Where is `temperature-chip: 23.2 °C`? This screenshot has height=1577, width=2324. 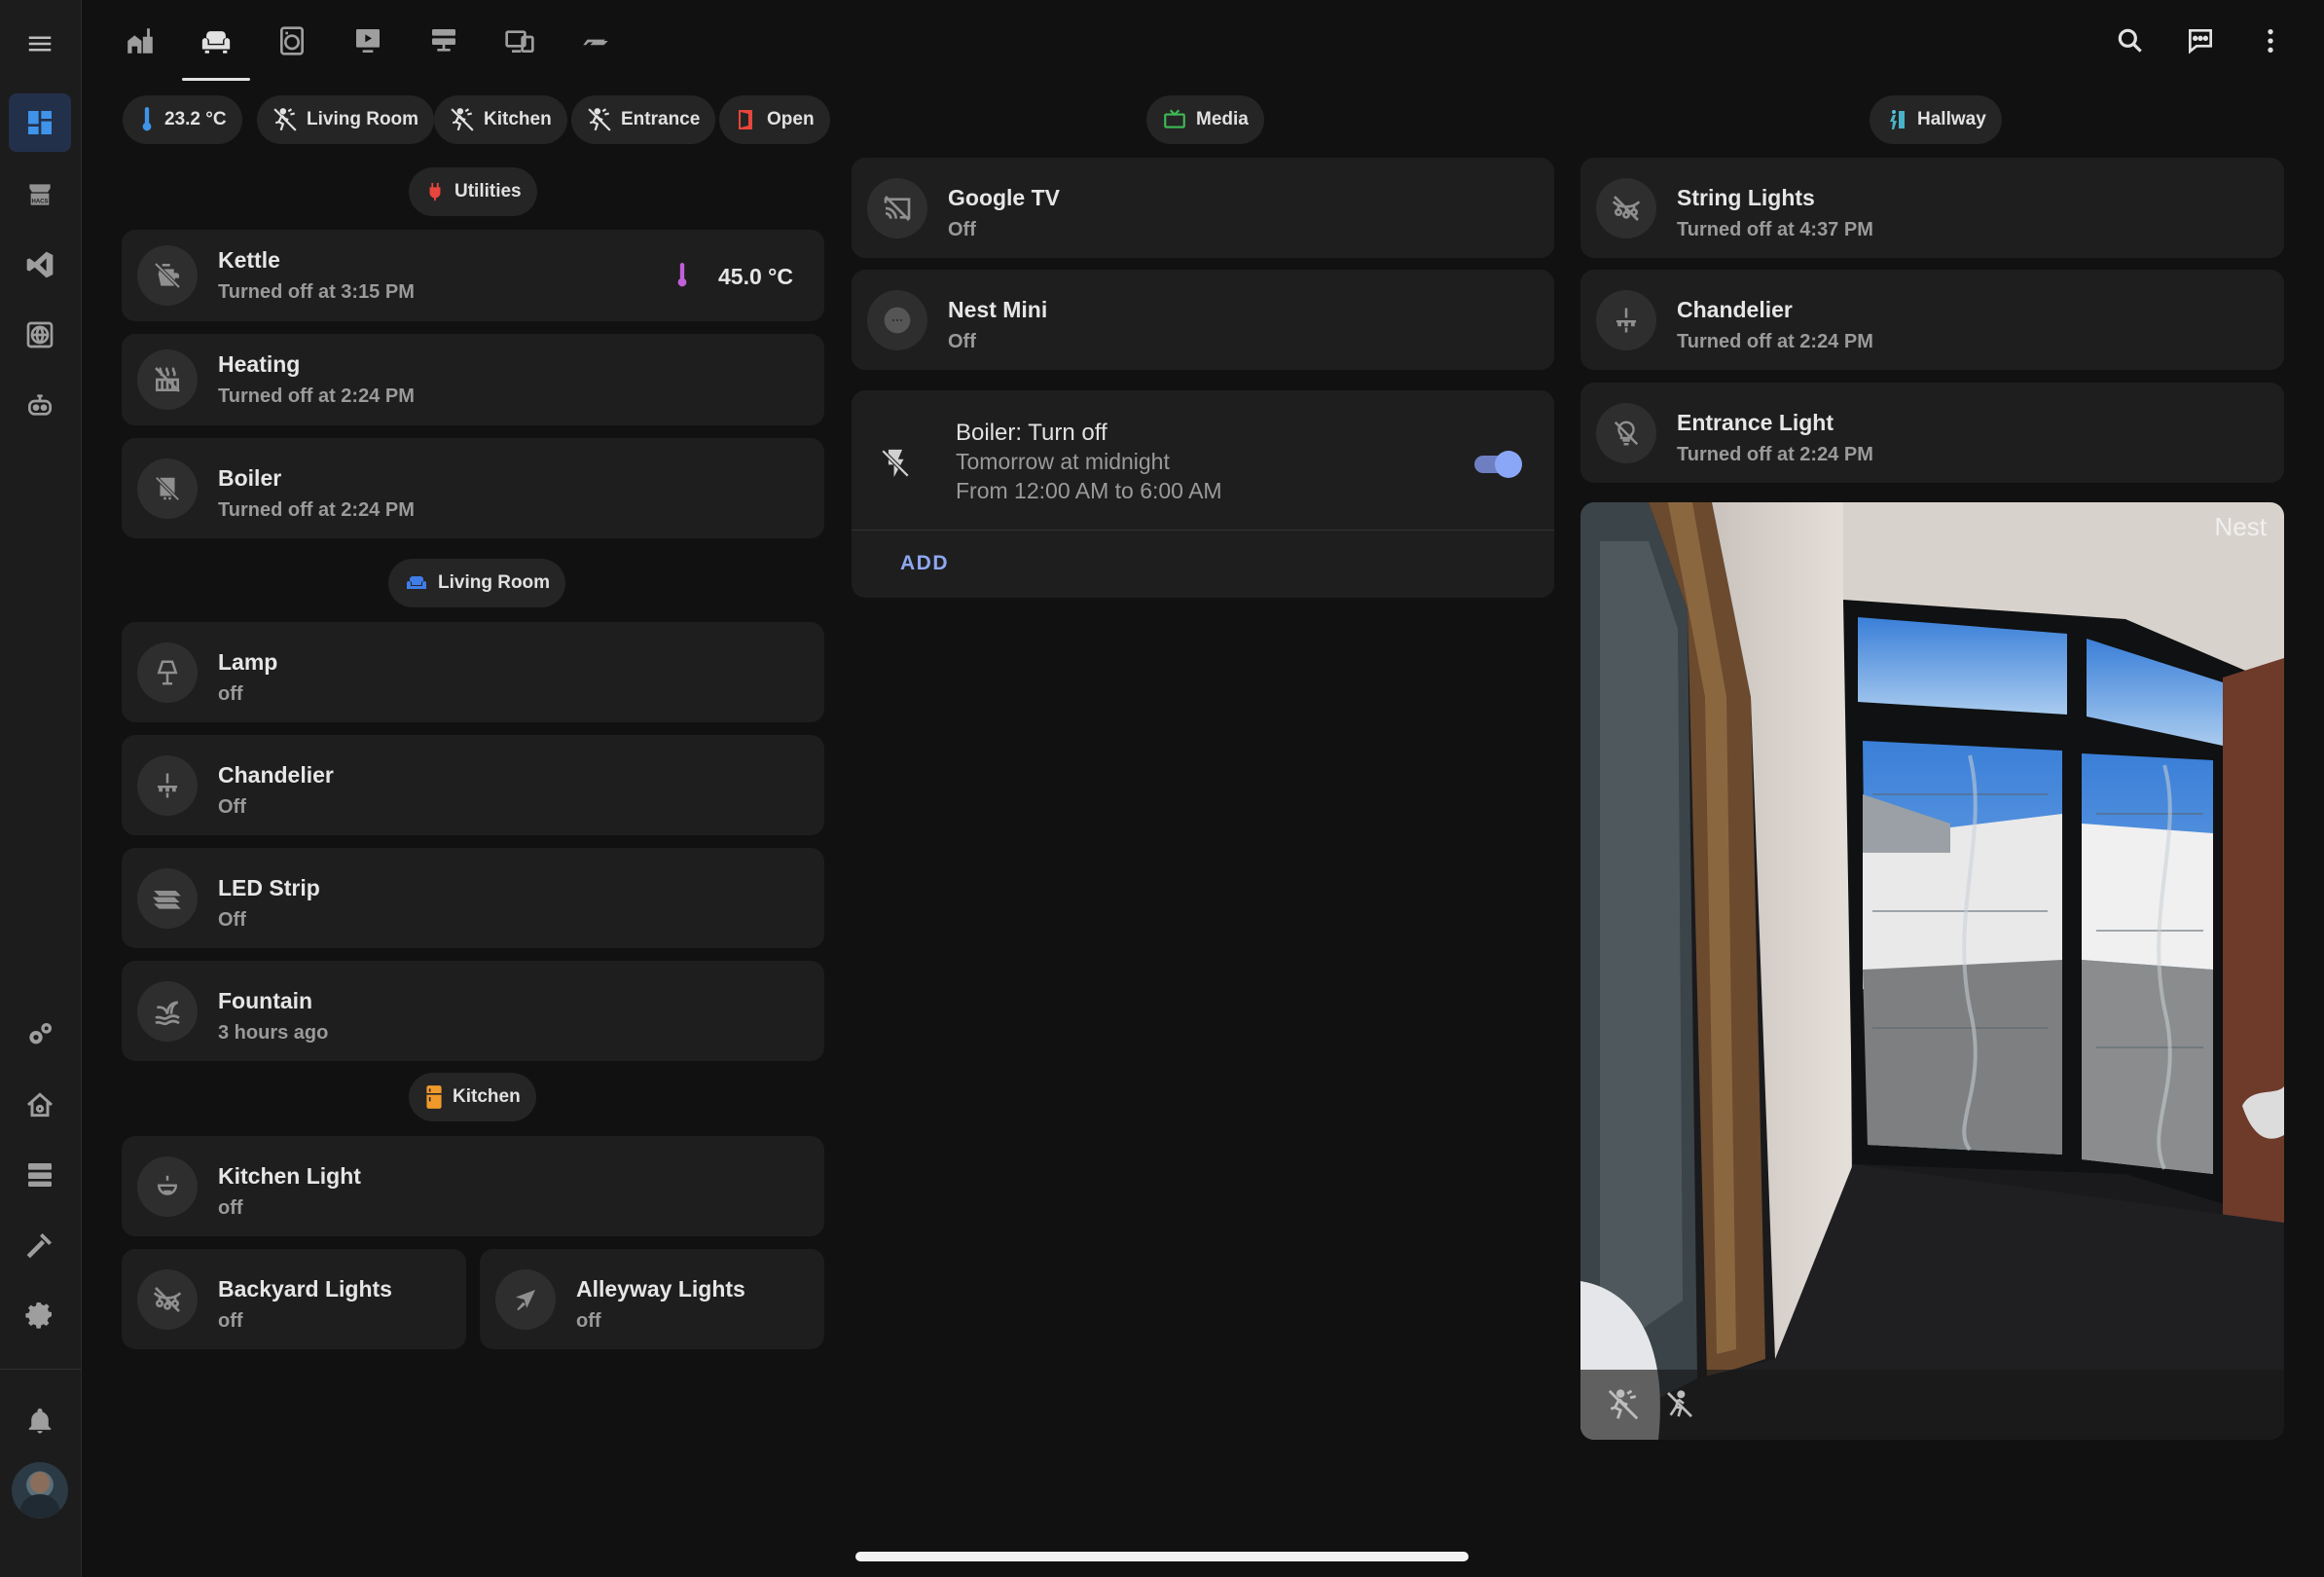 temperature-chip: 23.2 °C is located at coordinates (182, 119).